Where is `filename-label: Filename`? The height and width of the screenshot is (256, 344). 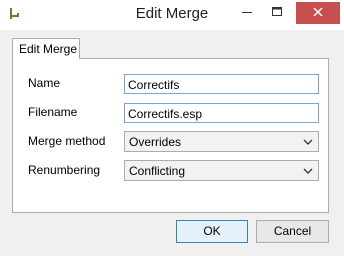 filename-label: Filename is located at coordinates (53, 112).